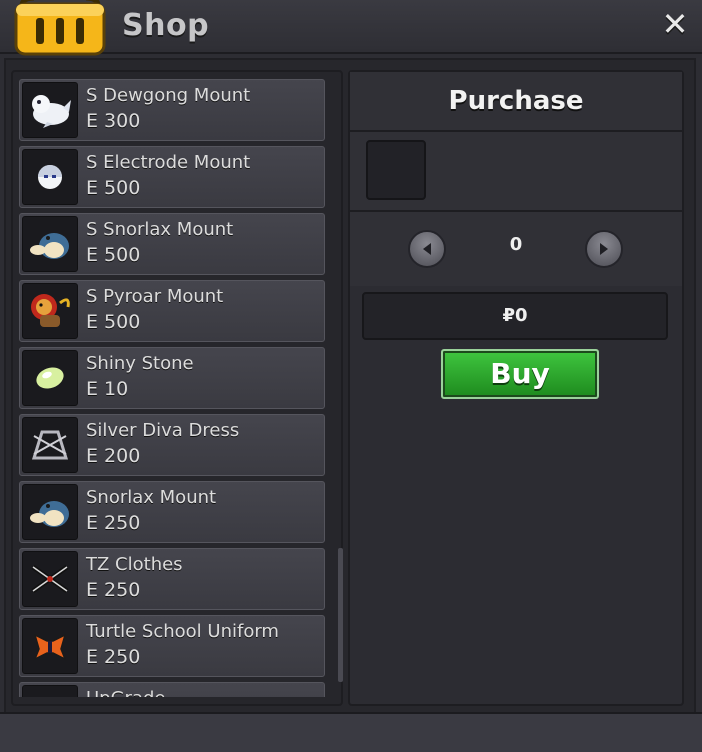  I want to click on list-item: TZ Clothes Ε 250, so click(172, 579).